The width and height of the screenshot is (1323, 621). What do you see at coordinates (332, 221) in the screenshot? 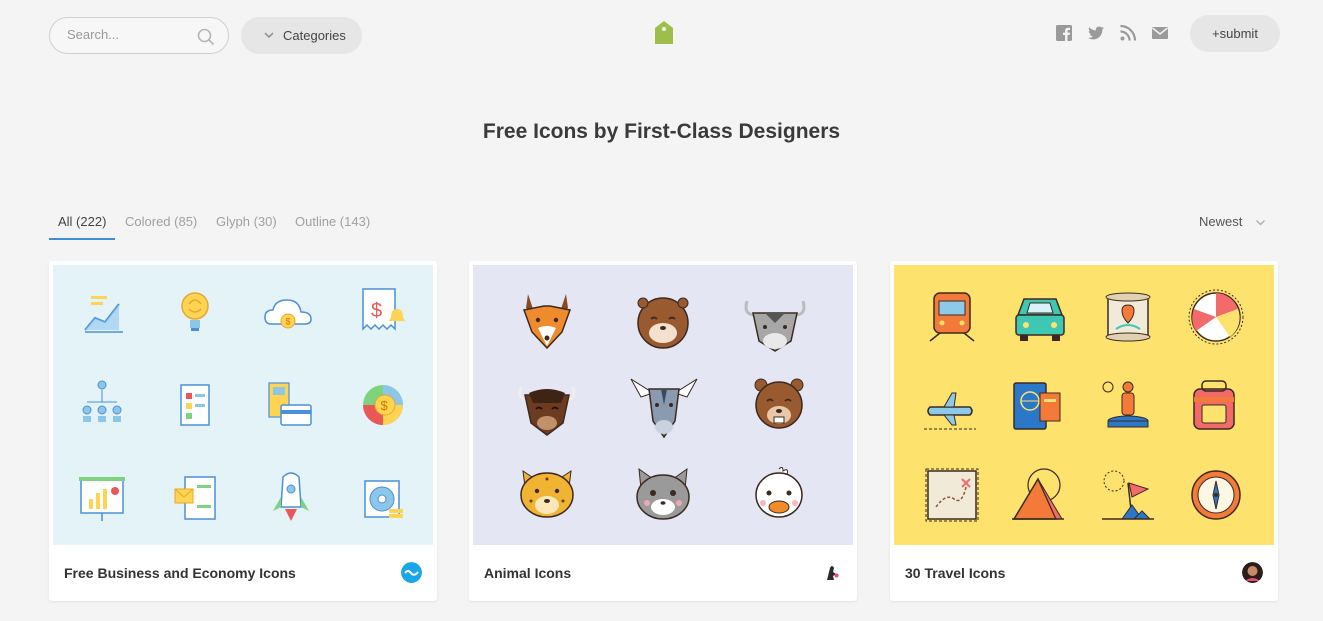
I see `tab-outline: Outline (143)` at bounding box center [332, 221].